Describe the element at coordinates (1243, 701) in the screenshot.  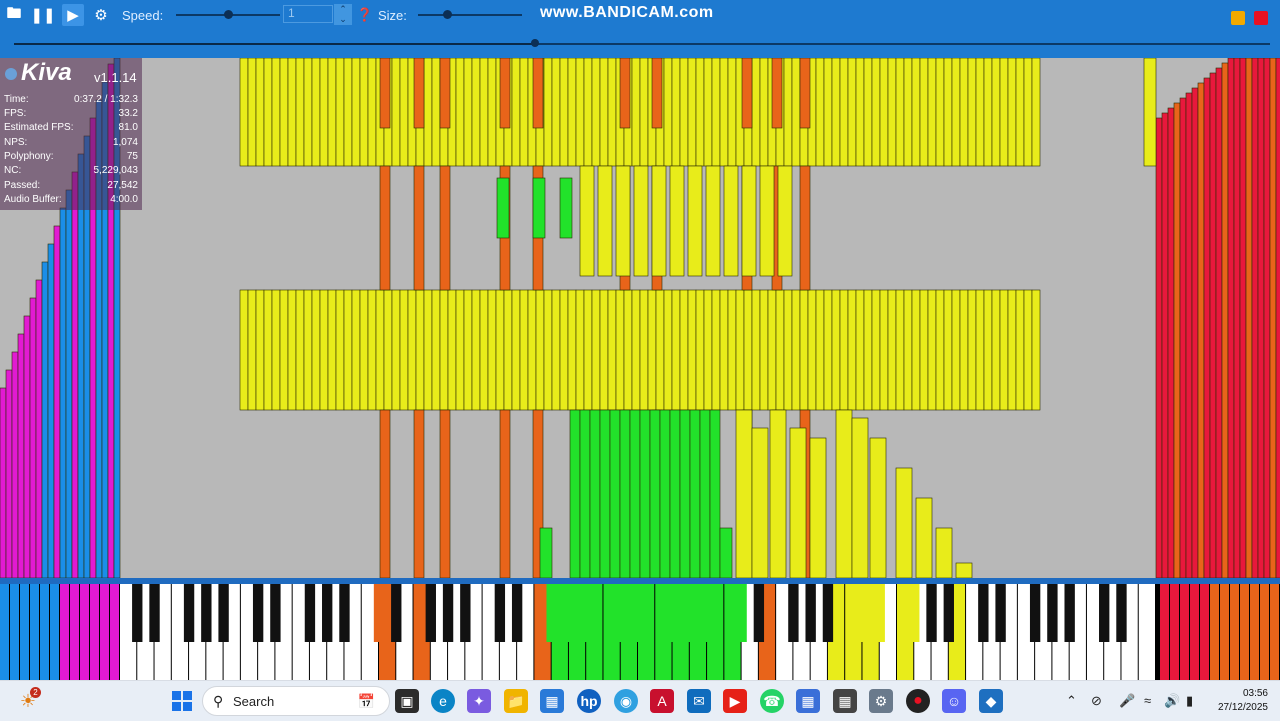
I see `system-clock: 03:56 27/12/2025` at that location.